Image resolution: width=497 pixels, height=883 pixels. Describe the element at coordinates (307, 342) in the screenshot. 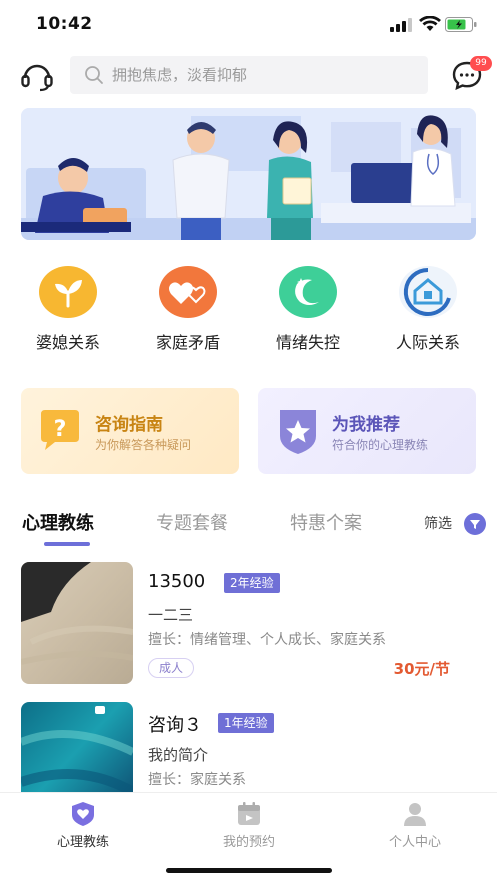

I see `category-label: 情绪失控` at that location.